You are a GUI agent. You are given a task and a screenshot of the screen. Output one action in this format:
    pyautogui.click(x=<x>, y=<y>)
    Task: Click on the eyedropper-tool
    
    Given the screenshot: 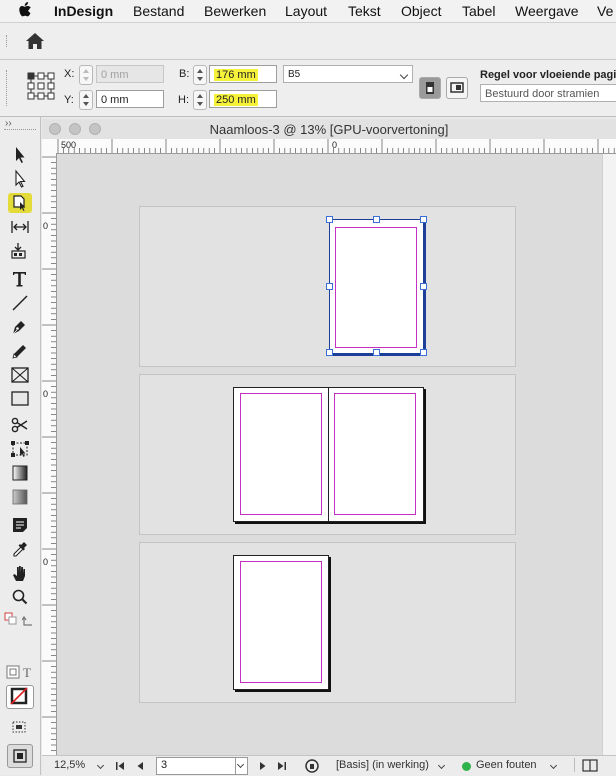 What is the action you would take?
    pyautogui.click(x=20, y=549)
    